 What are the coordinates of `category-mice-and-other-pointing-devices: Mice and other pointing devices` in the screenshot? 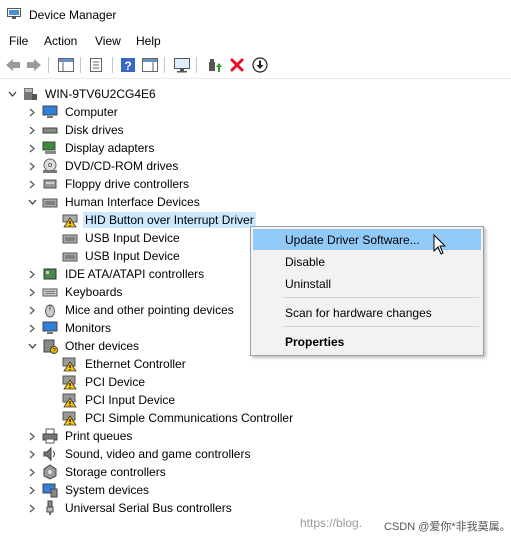 It's located at (131, 310).